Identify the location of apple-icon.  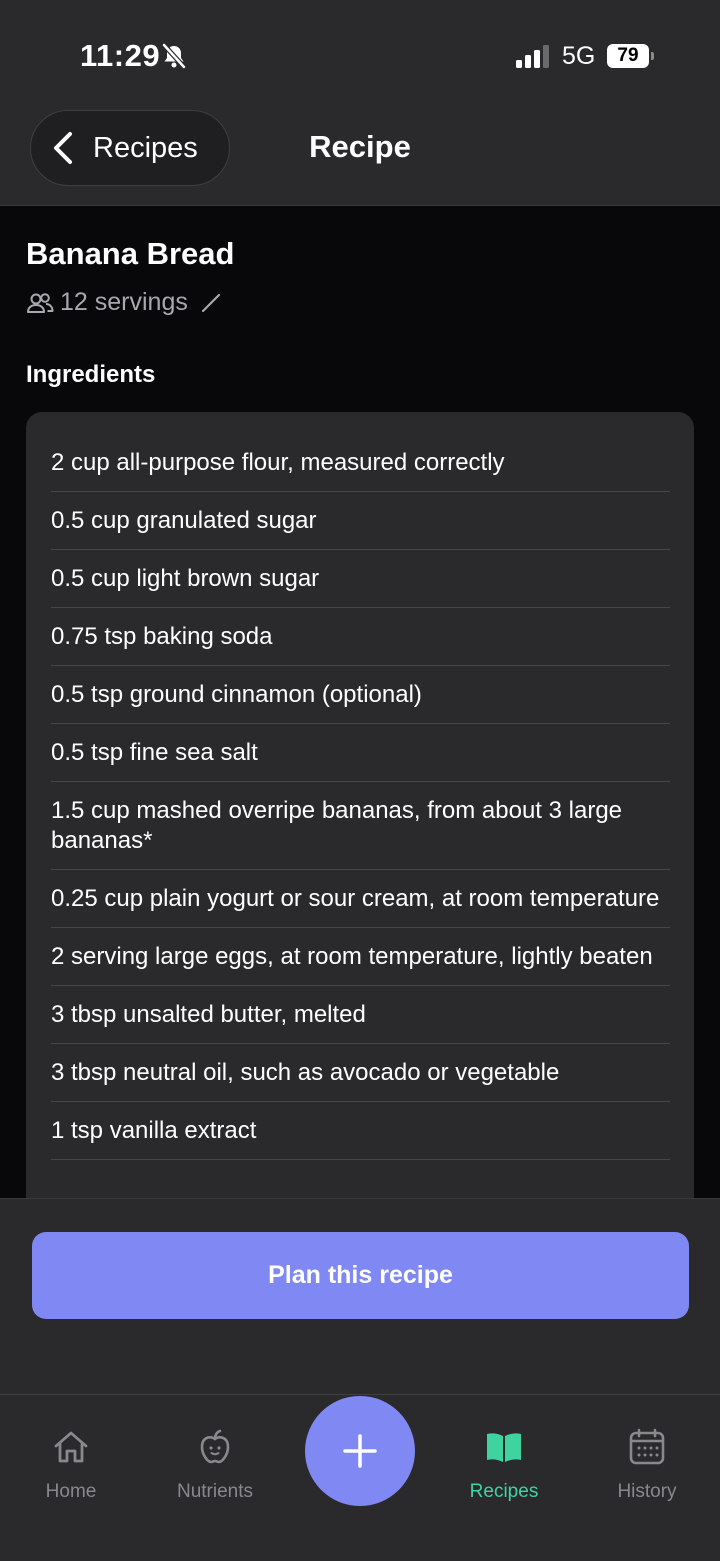
(215, 1446).